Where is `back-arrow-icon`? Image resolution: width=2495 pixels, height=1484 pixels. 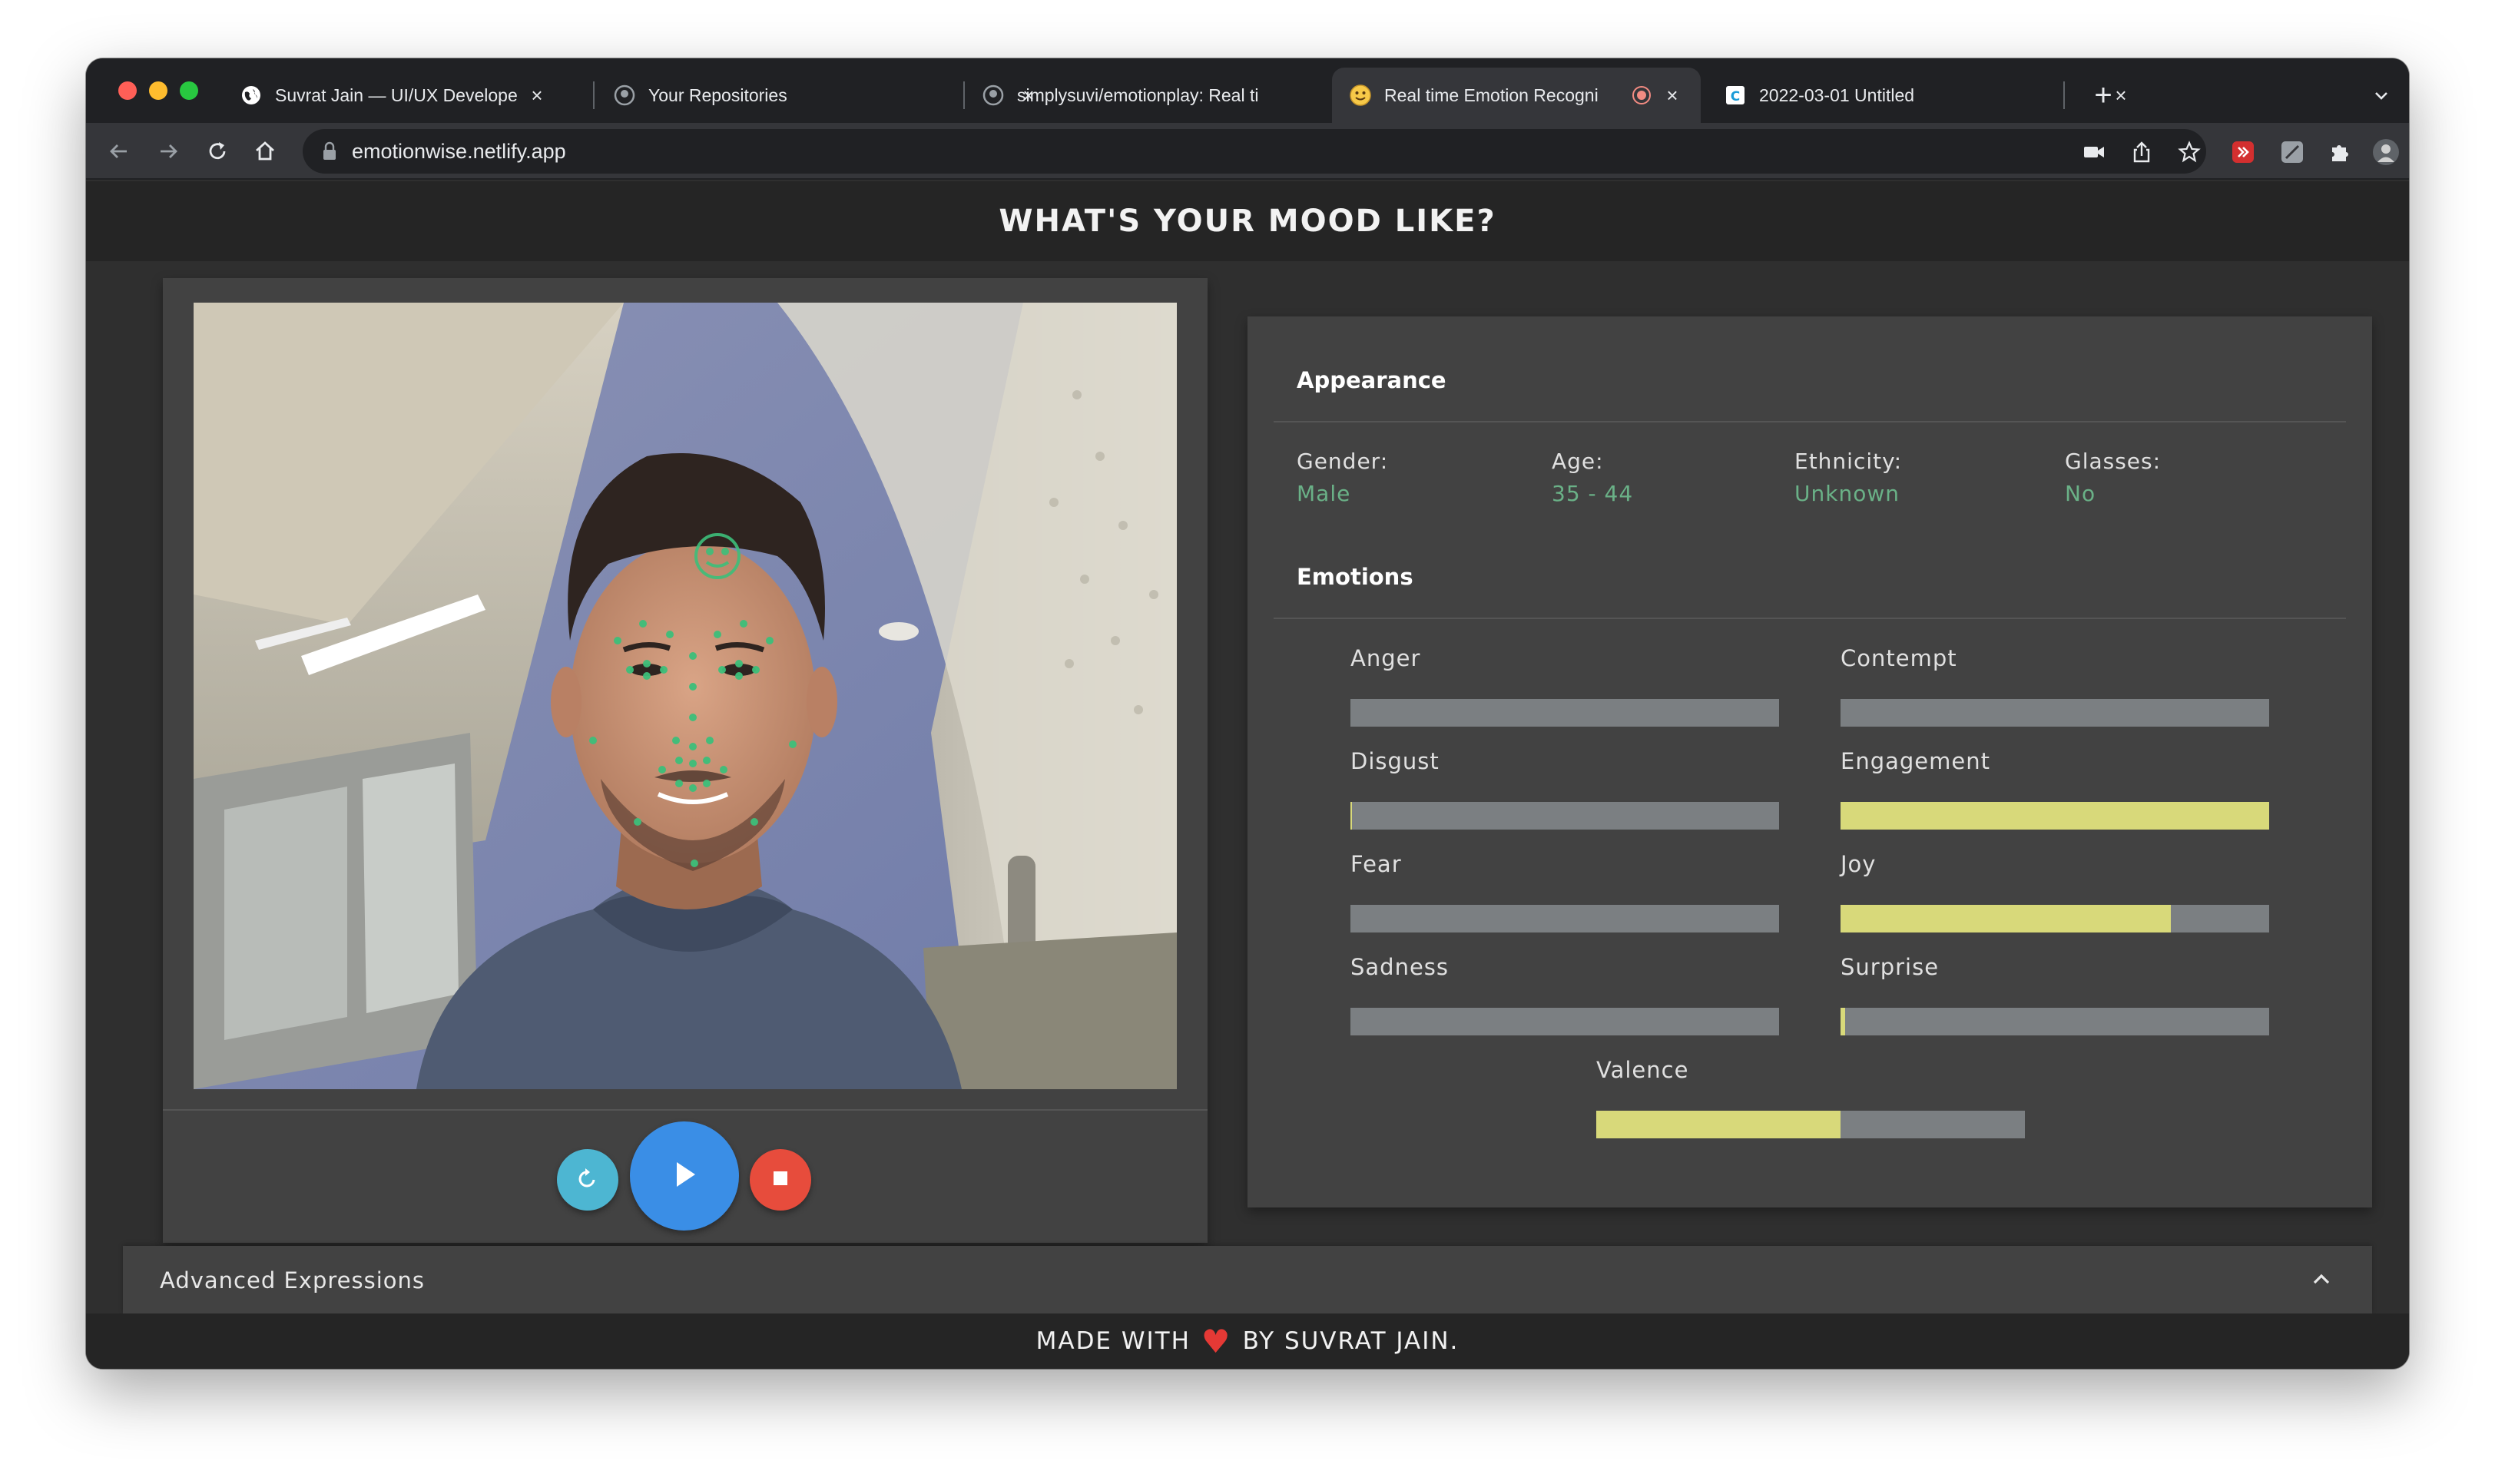
back-arrow-icon is located at coordinates (119, 151).